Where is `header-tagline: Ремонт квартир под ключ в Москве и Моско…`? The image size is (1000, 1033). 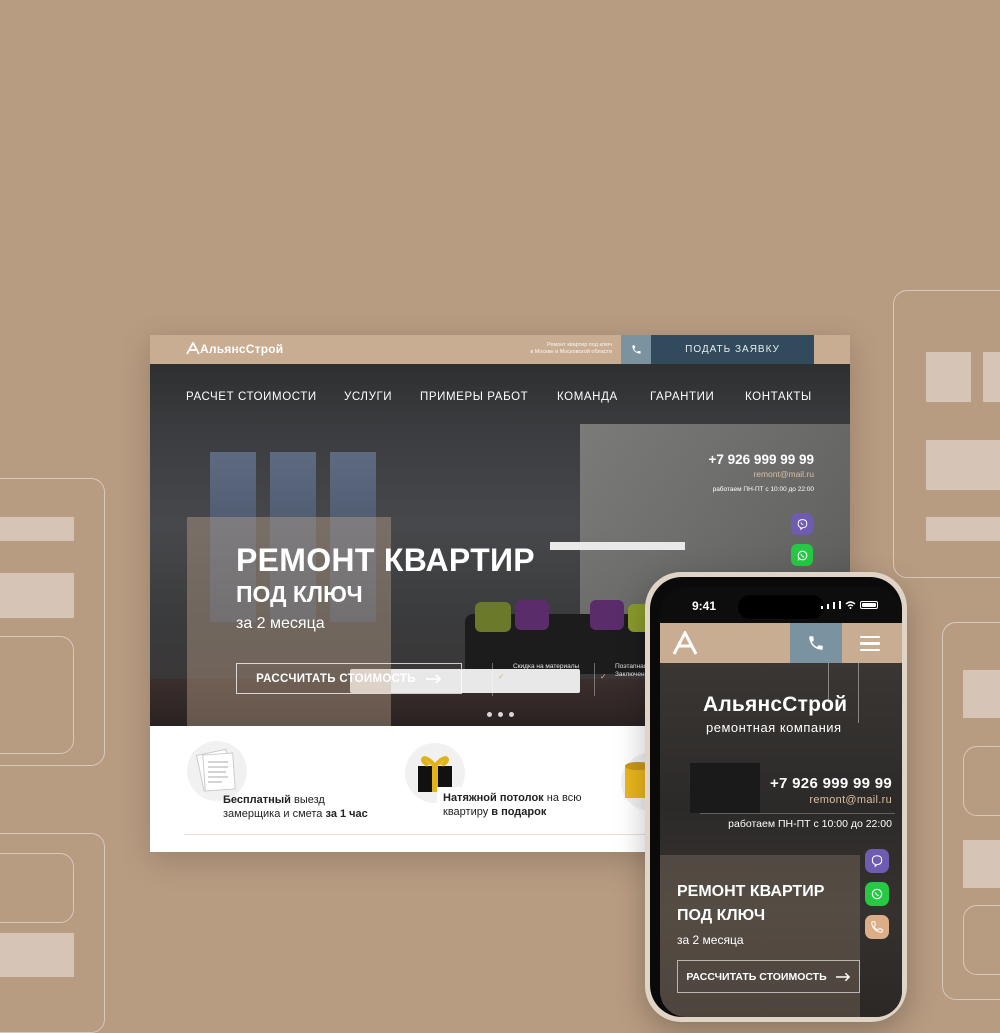 header-tagline: Ремонт квартир под ключ в Москве и Моско… is located at coordinates (537, 349).